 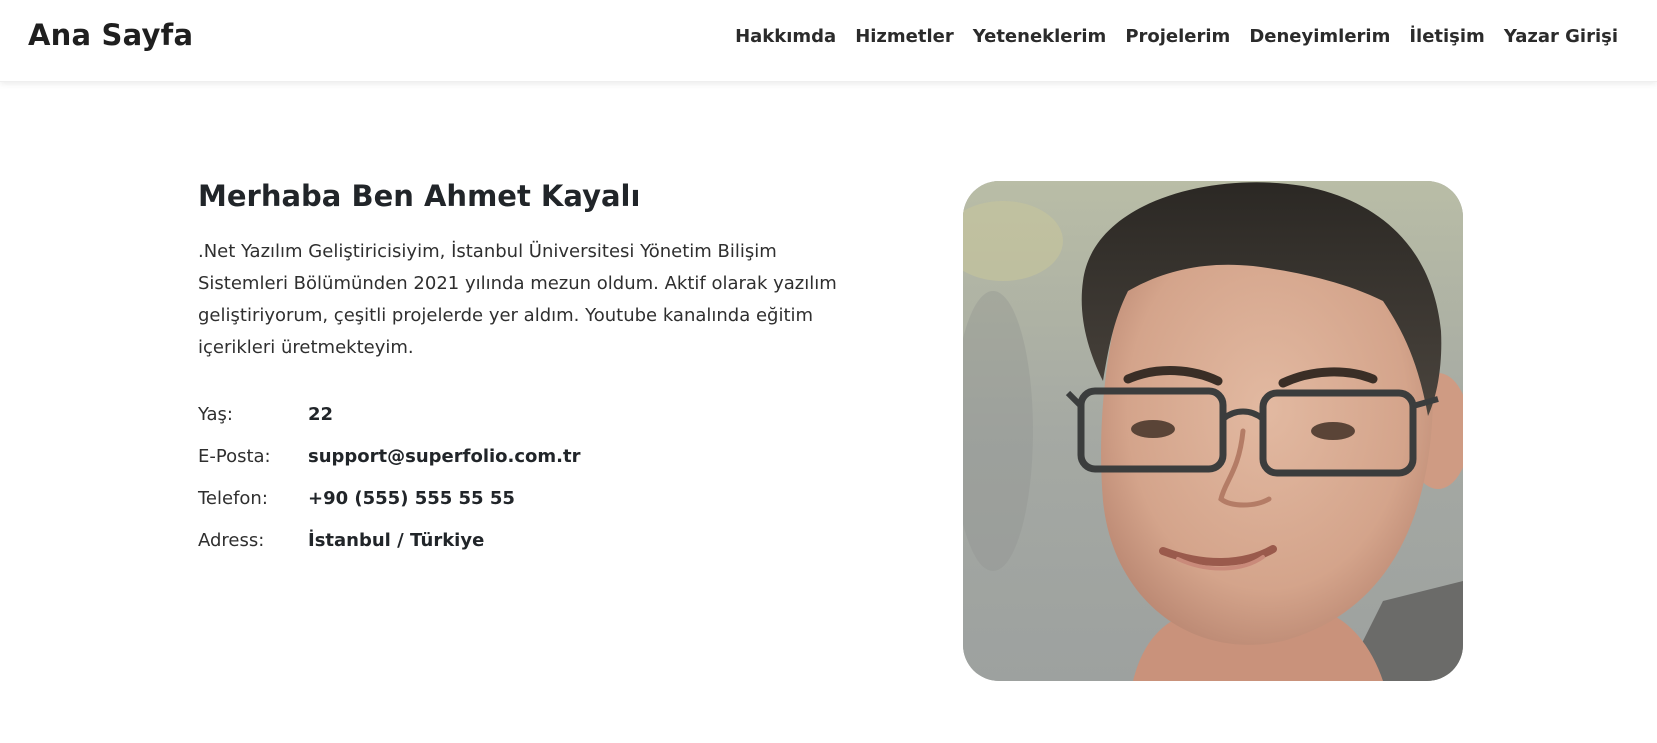 What do you see at coordinates (389, 425) in the screenshot?
I see `info-row-age: Yaş: 22` at bounding box center [389, 425].